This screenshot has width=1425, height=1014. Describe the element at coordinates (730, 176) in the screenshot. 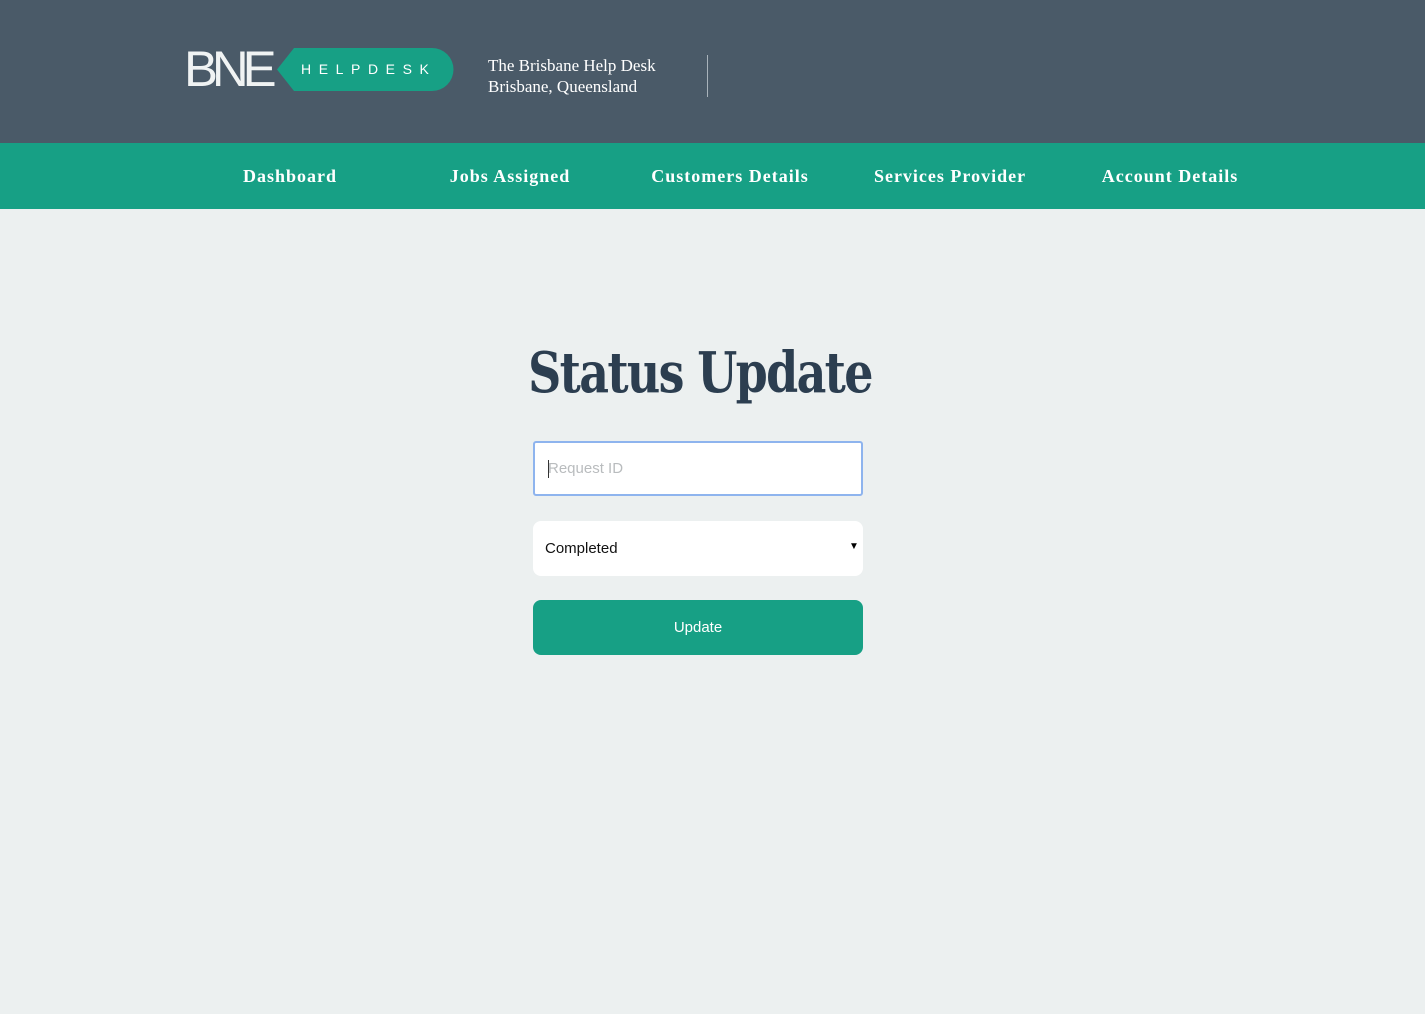

I see `nav-item-customers-details: Customers Details` at that location.